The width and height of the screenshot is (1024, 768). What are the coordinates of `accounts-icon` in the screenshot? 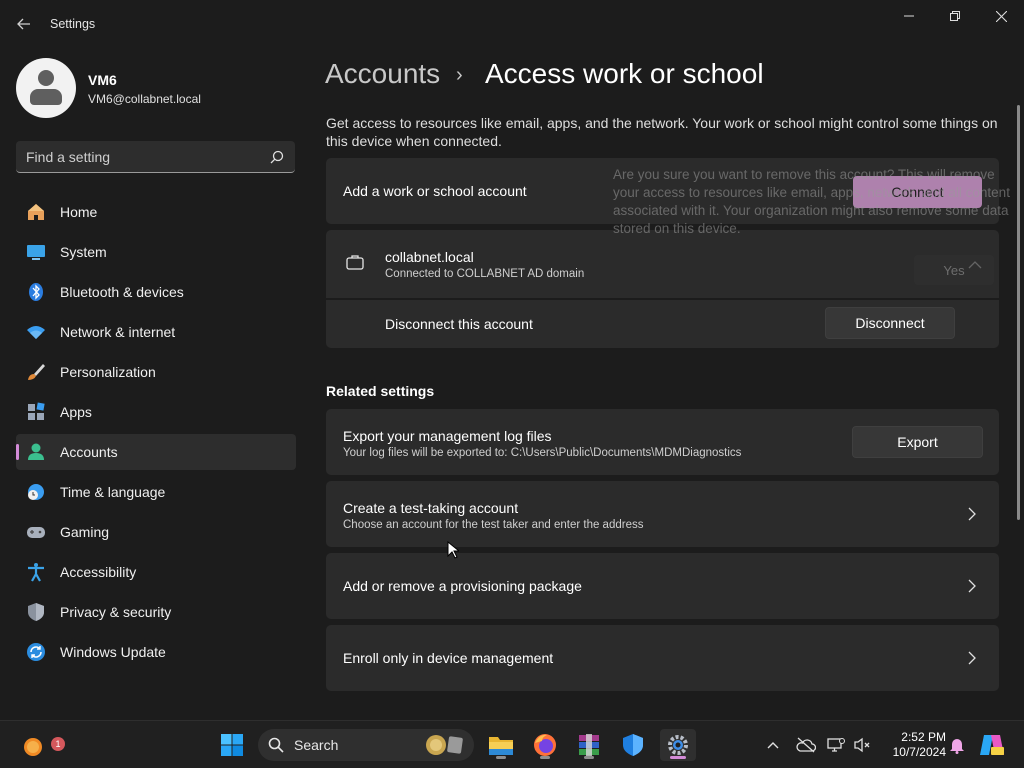 It's located at (36, 451).